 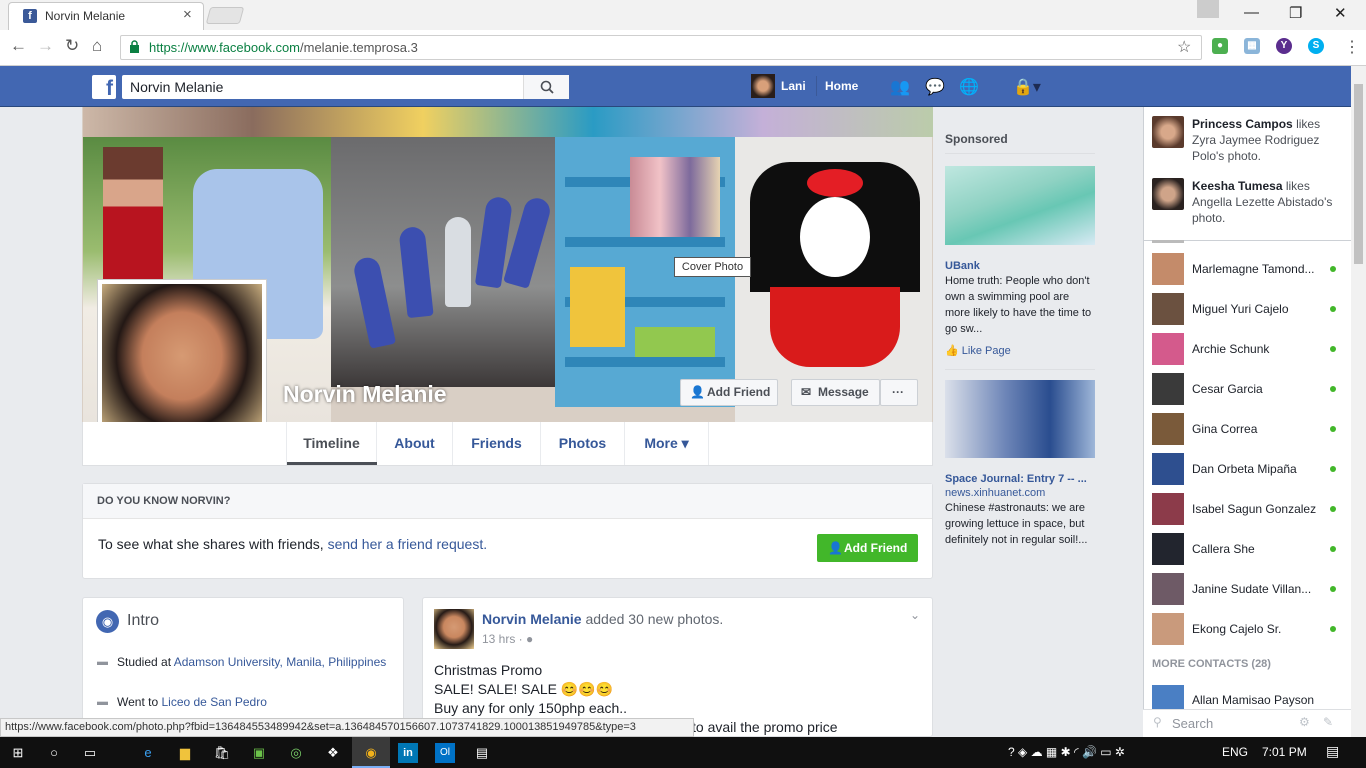 What do you see at coordinates (54, 753) in the screenshot?
I see `cortana-icon: ○` at bounding box center [54, 753].